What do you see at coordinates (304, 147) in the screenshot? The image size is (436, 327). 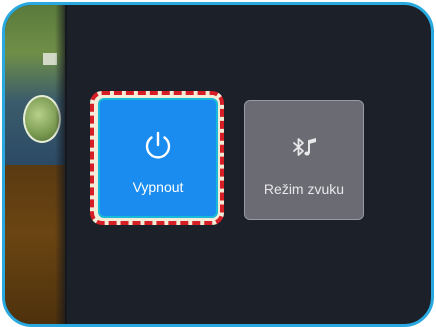 I see `bluetooth-music-icon` at bounding box center [304, 147].